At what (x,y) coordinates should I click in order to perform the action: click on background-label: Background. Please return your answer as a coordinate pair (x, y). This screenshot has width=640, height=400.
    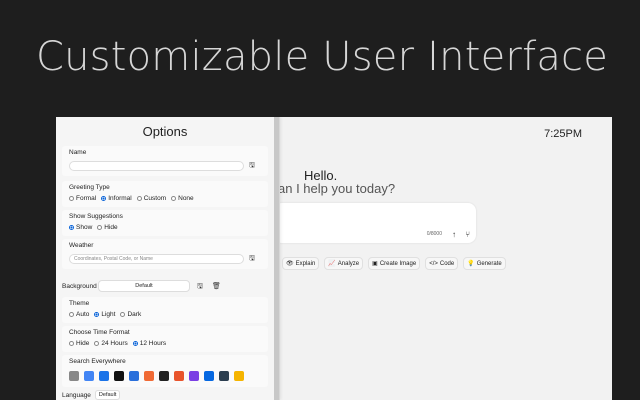
    Looking at the image, I should click on (79, 286).